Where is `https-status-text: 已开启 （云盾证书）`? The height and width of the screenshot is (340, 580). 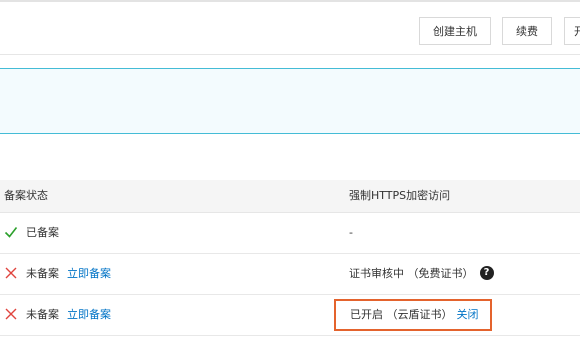 https-status-text: 已开启 （云盾证书） is located at coordinates (401, 314).